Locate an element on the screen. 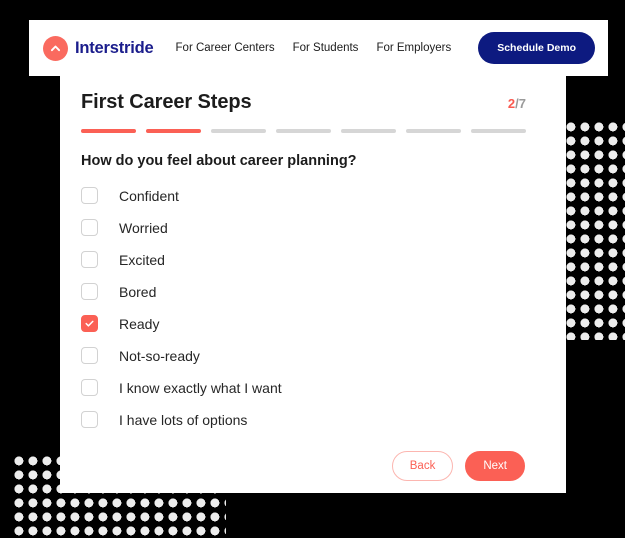 The image size is (625, 538). option-row: Worried is located at coordinates (303, 228).